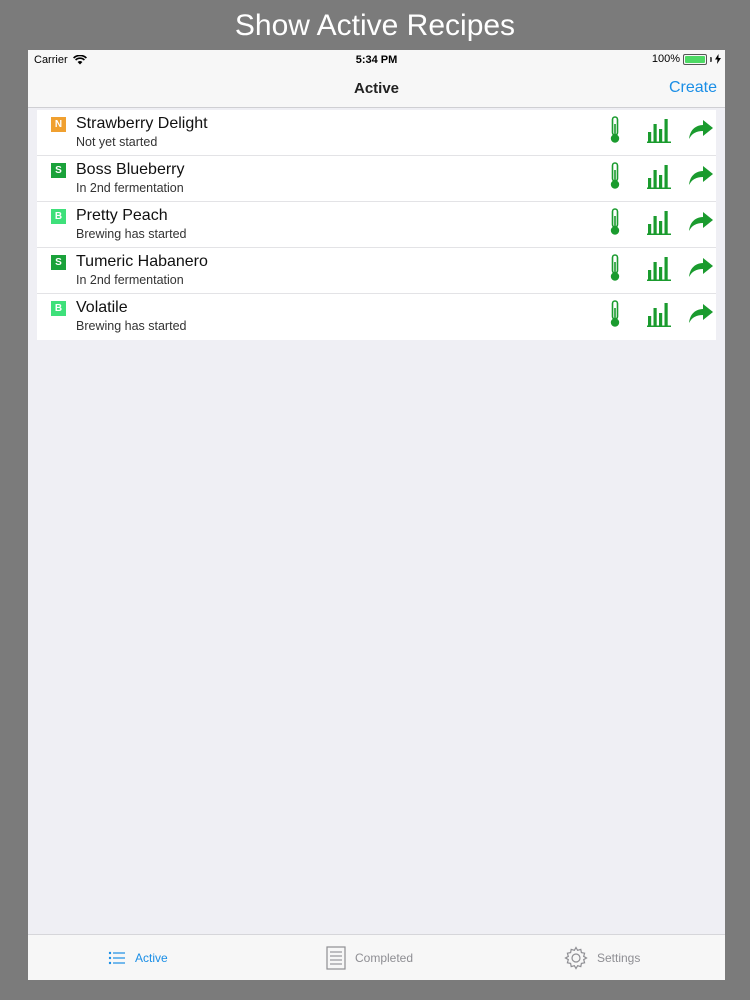  Describe the element at coordinates (130, 169) in the screenshot. I see `recipe-name: Boss Blueberry` at that location.